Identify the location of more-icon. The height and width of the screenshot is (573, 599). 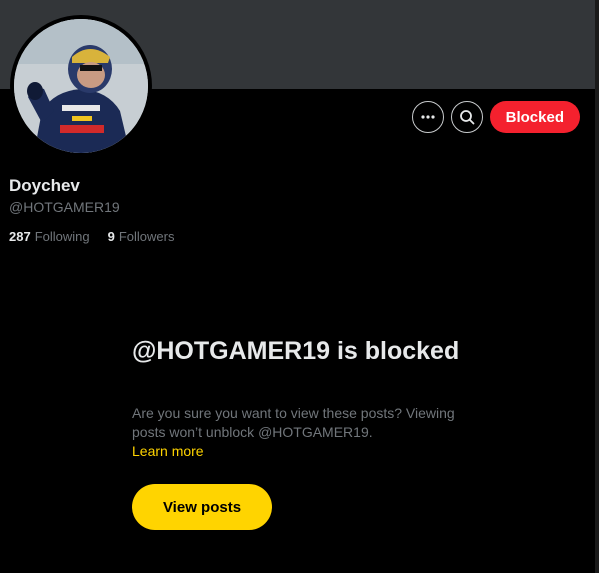
(428, 117).